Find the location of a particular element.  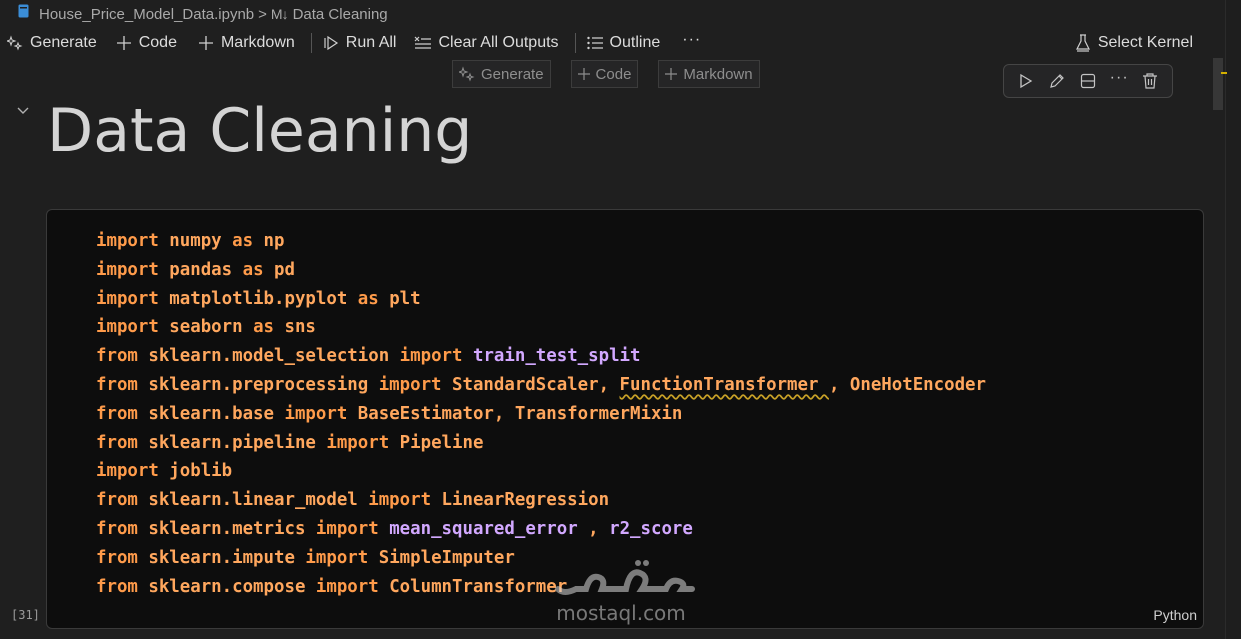

code-label: Code is located at coordinates (157, 42).